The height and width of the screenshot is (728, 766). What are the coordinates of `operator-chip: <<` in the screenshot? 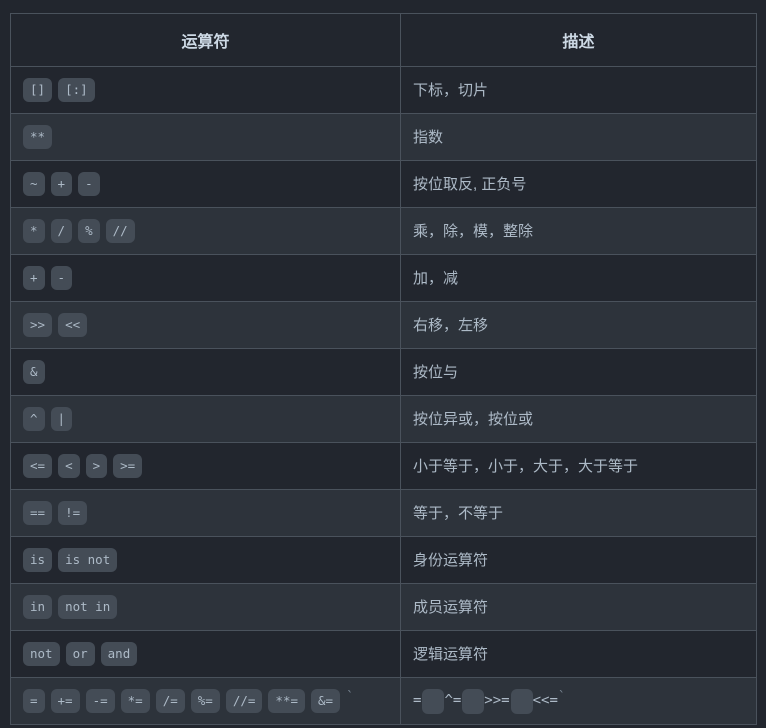 It's located at (73, 325).